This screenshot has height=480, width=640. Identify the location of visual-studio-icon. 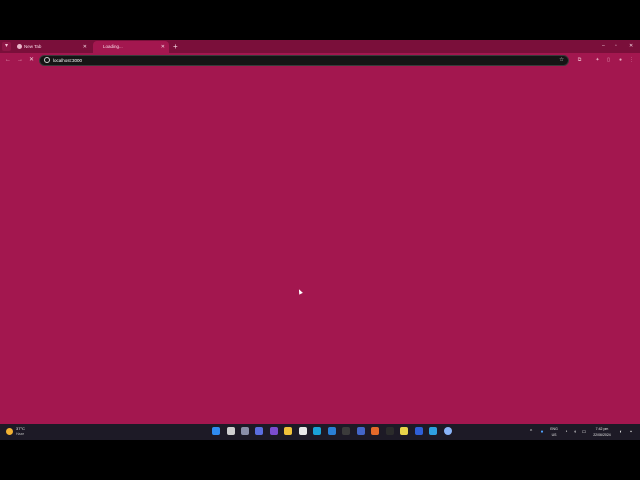
(274, 431).